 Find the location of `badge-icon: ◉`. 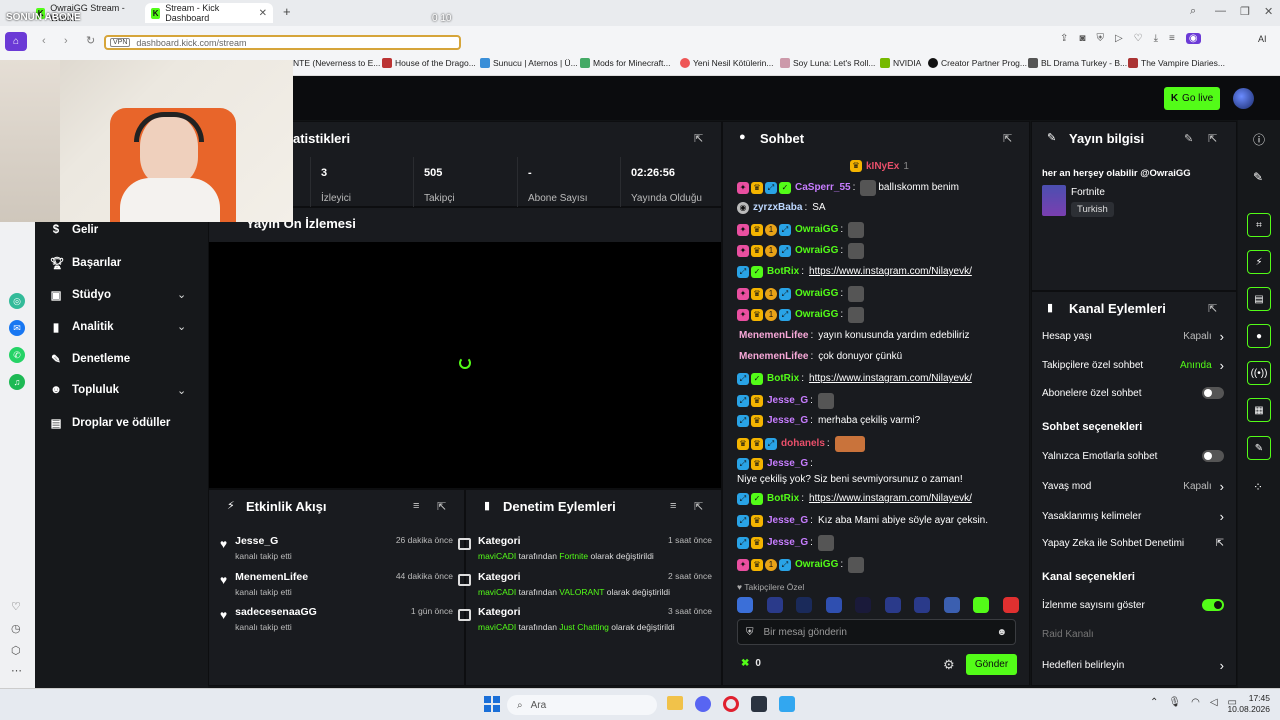

badge-icon: ◉ is located at coordinates (743, 208).